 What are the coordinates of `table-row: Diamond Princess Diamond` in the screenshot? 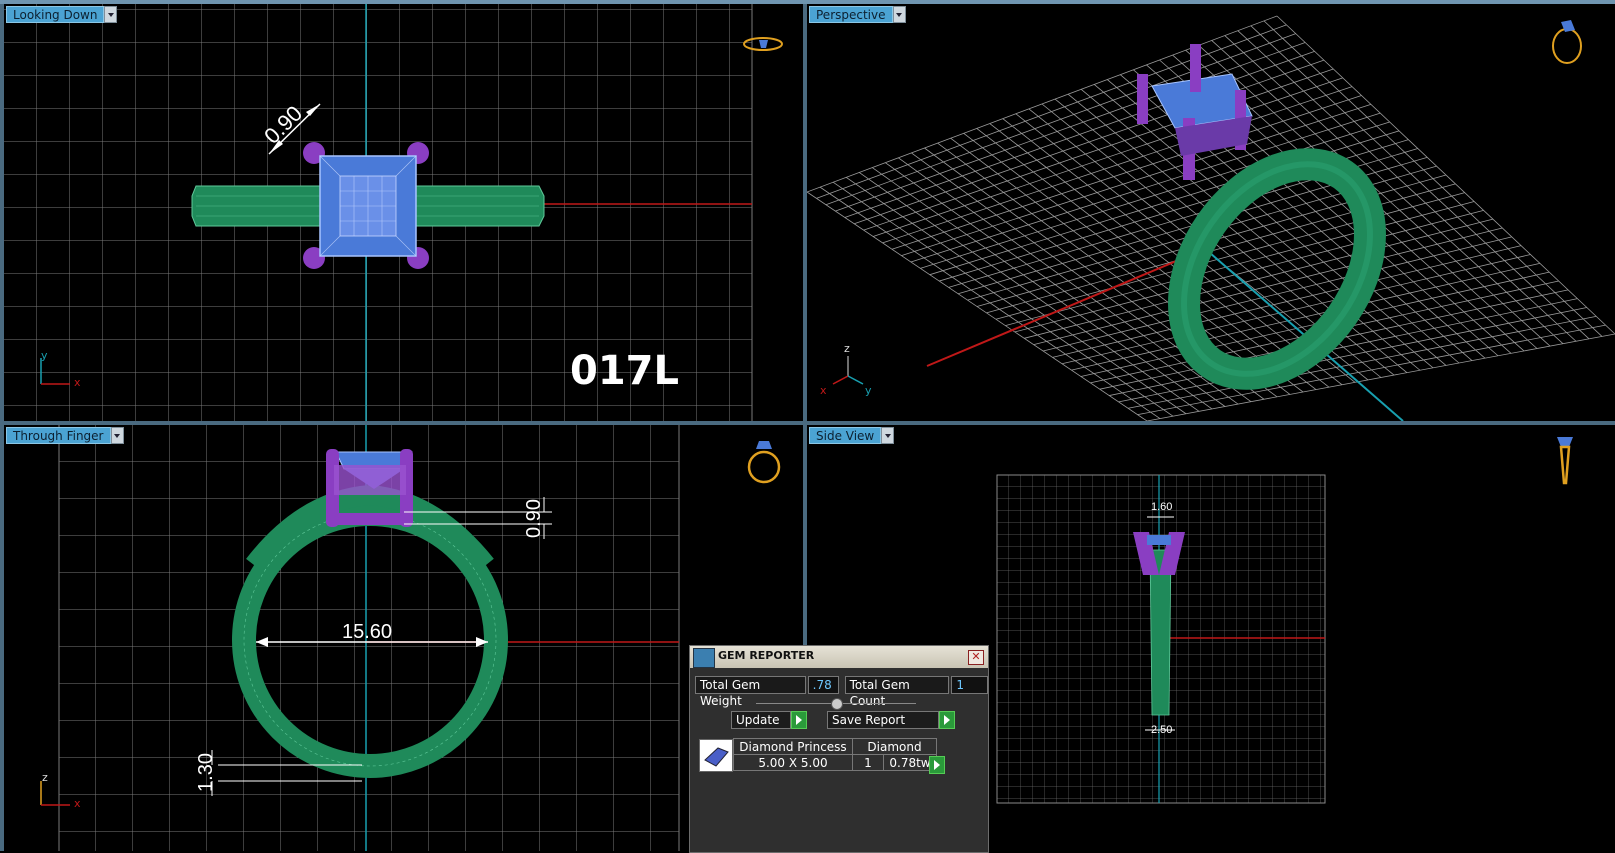 It's located at (835, 746).